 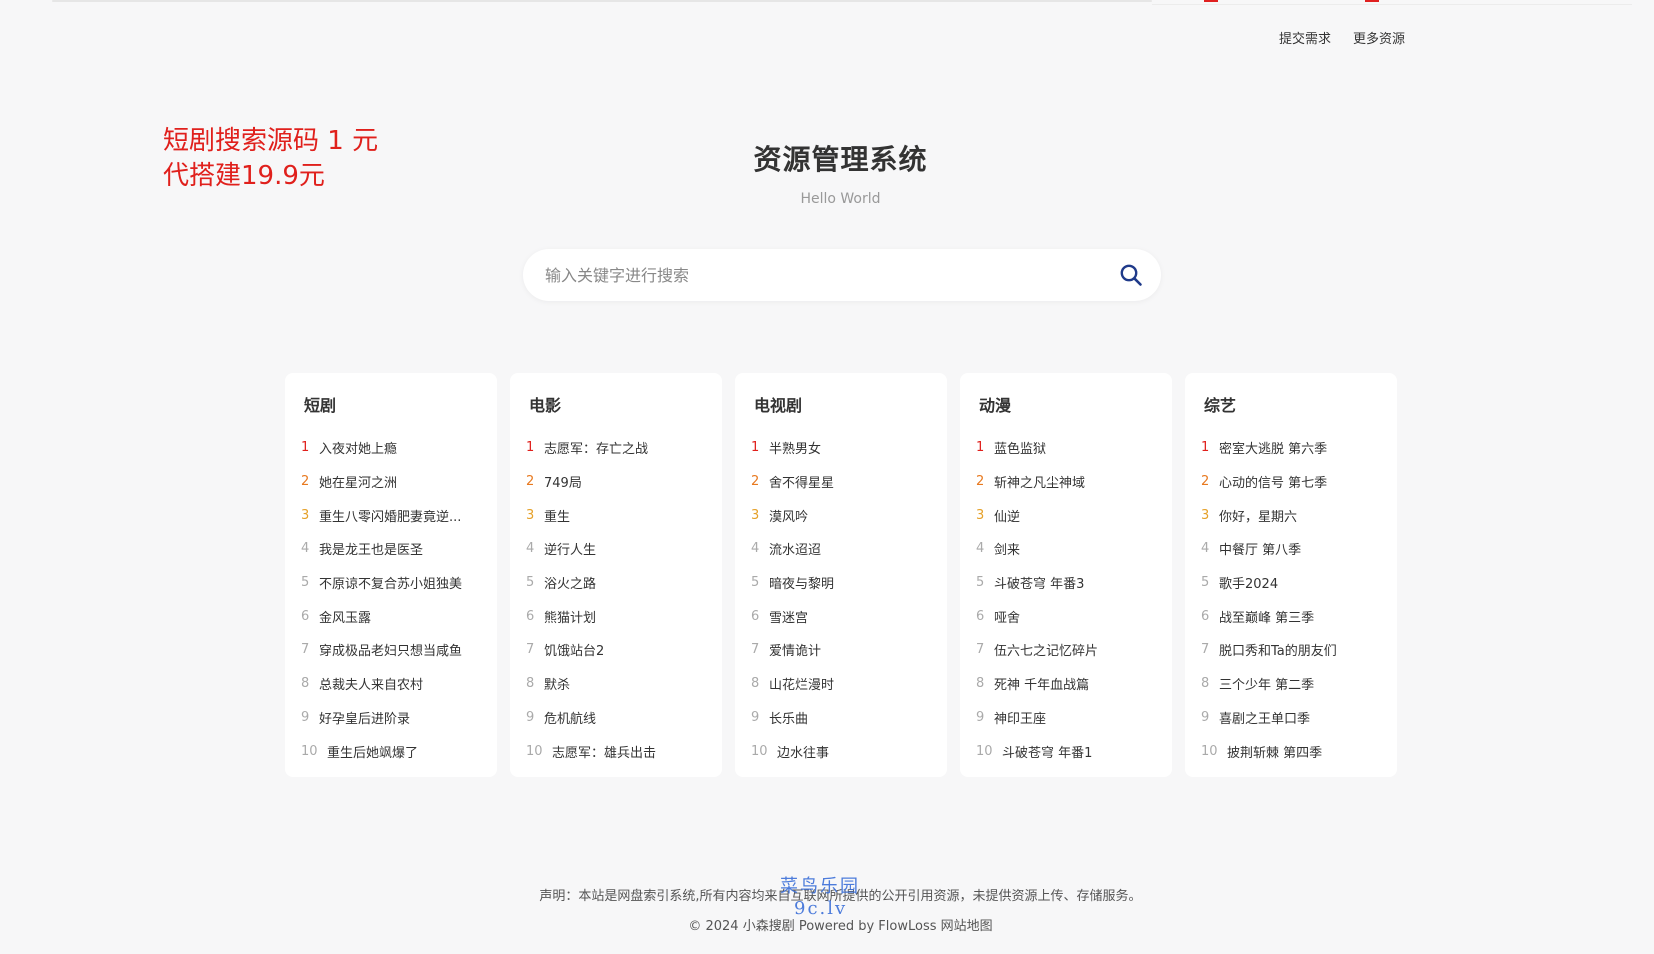 What do you see at coordinates (616, 583) in the screenshot?
I see `ranking-item: 5 浴火之路` at bounding box center [616, 583].